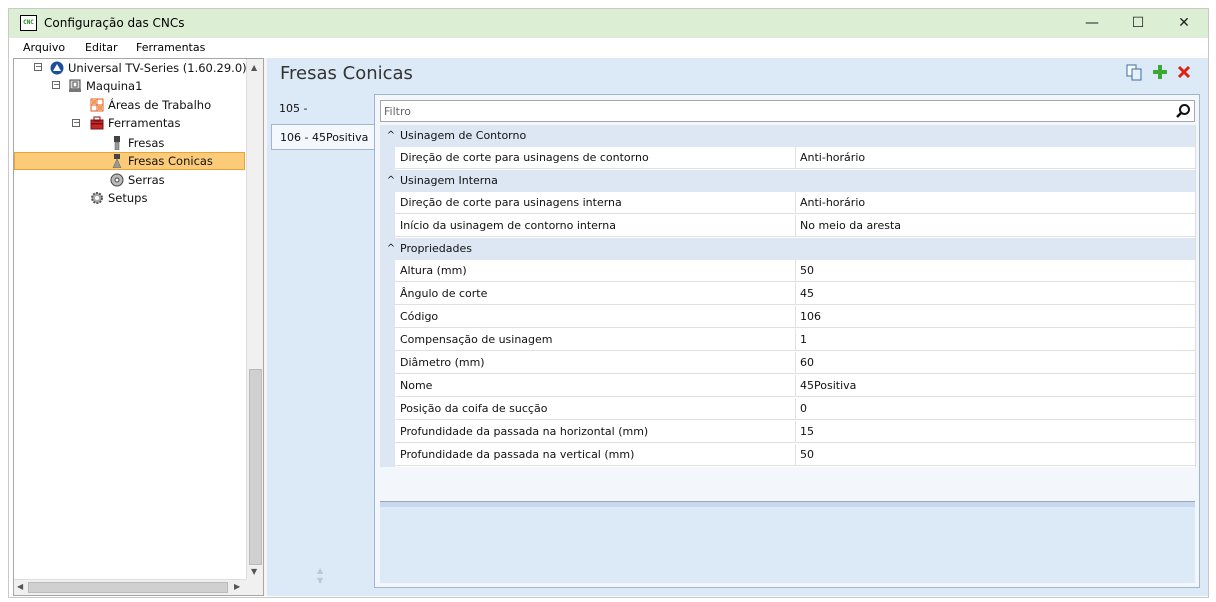  Describe the element at coordinates (995, 432) in the screenshot. I see `property-value: 15` at that location.